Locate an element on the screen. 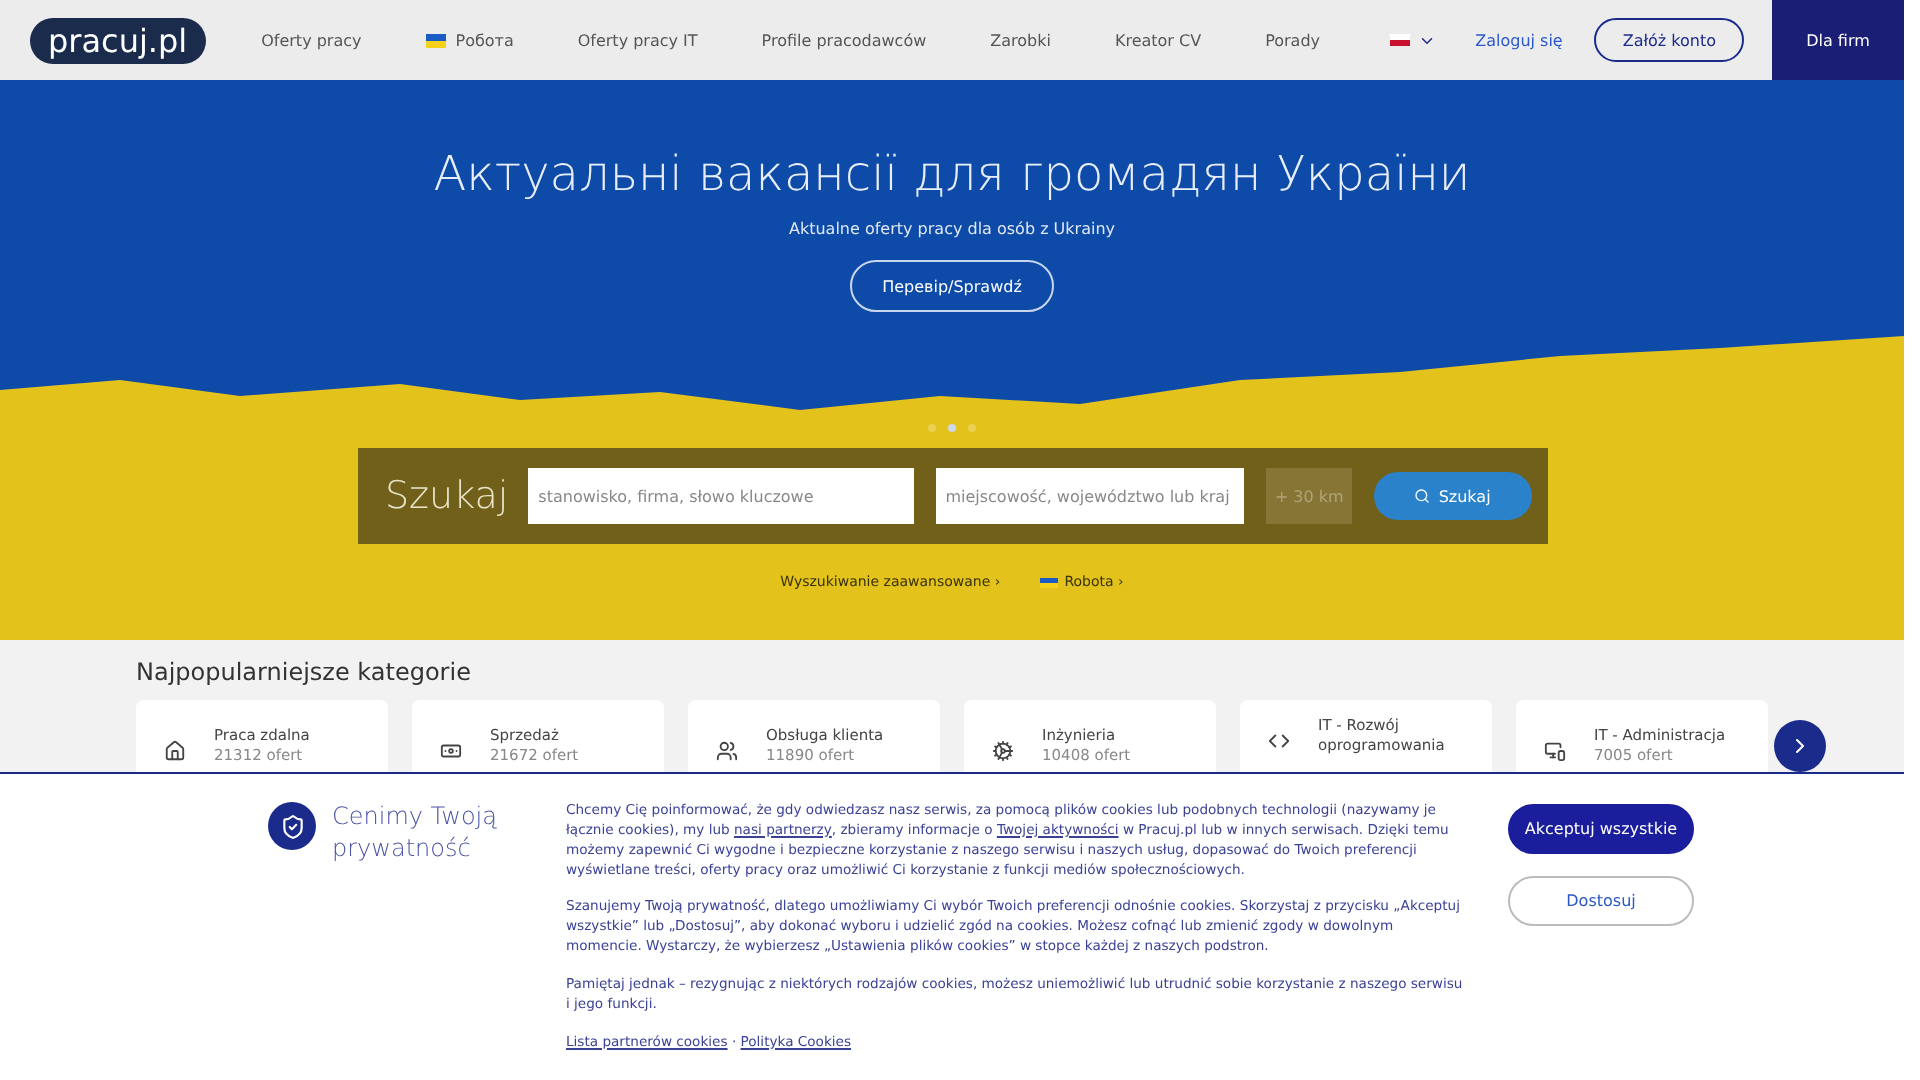  customize-button: Dostosuj is located at coordinates (1601, 901).